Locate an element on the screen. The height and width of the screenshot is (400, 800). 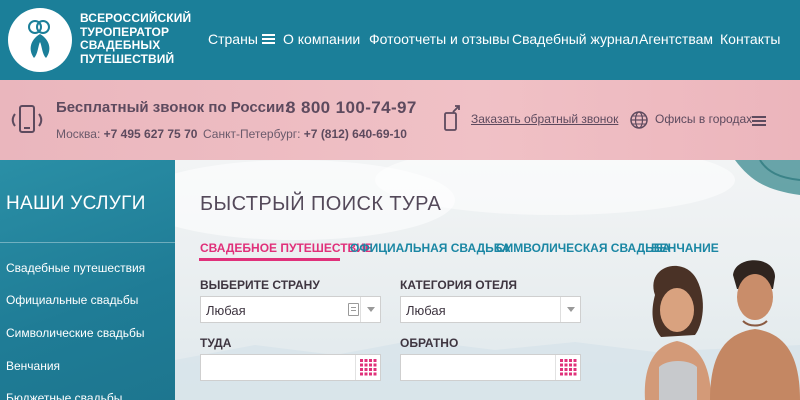
free-call-number: 8 800 100-74-97 is located at coordinates (351, 108).